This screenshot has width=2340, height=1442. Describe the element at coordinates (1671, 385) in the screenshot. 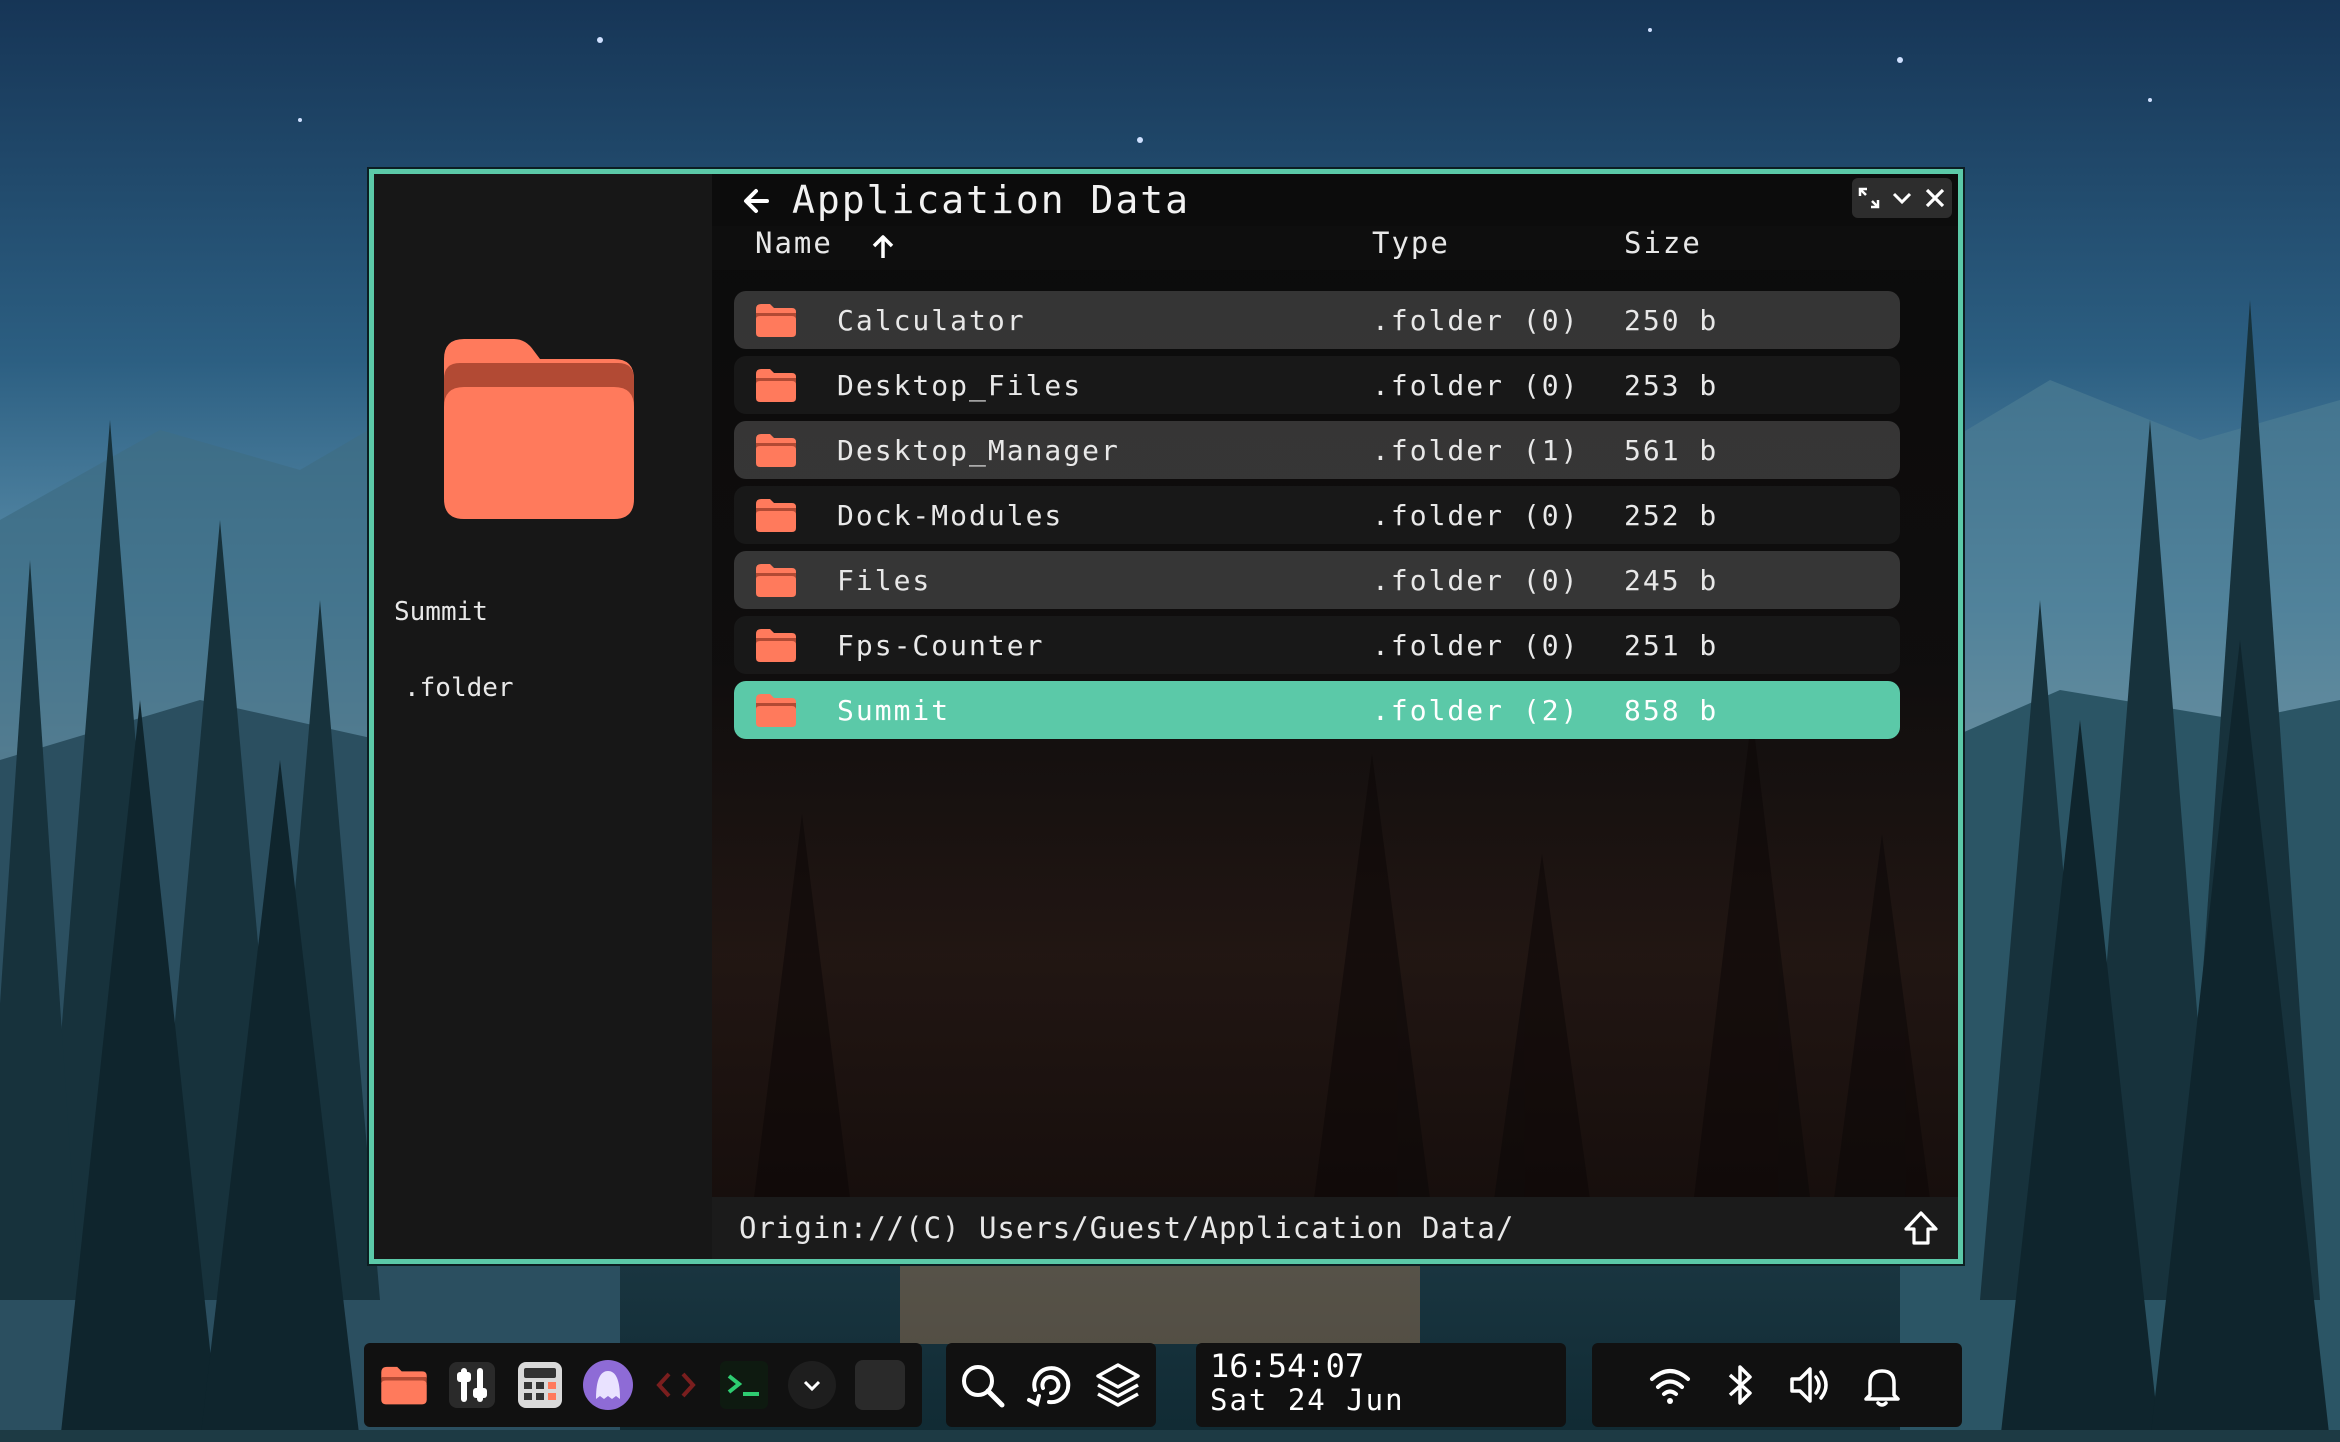

I see `file-size: 253 b` at that location.